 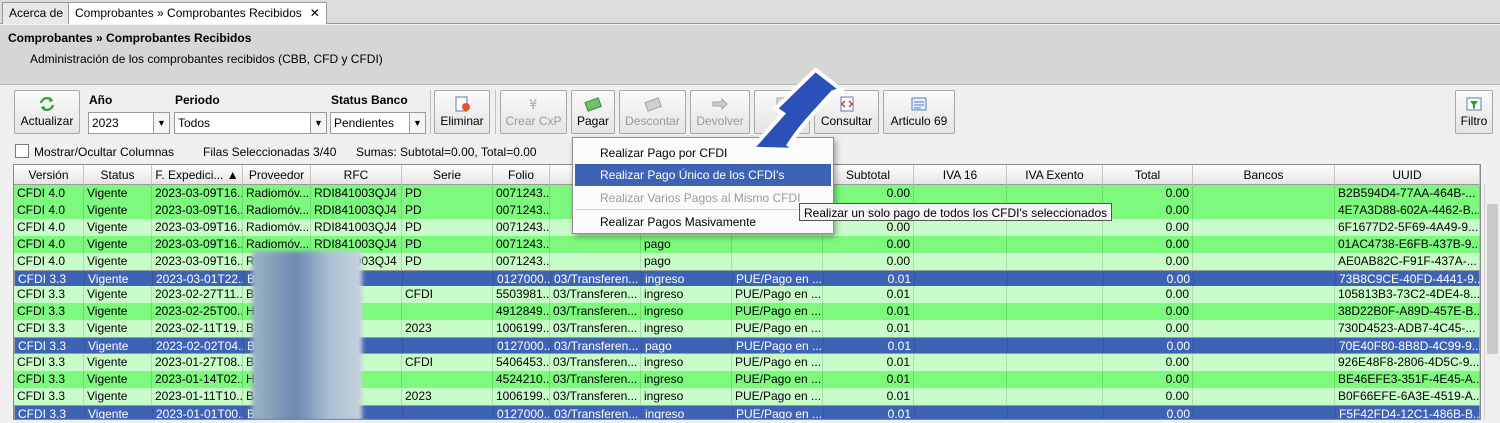 What do you see at coordinates (703, 175) in the screenshot?
I see `menu-item-pago-unico: Realizar Pago Único de los CFDI's` at bounding box center [703, 175].